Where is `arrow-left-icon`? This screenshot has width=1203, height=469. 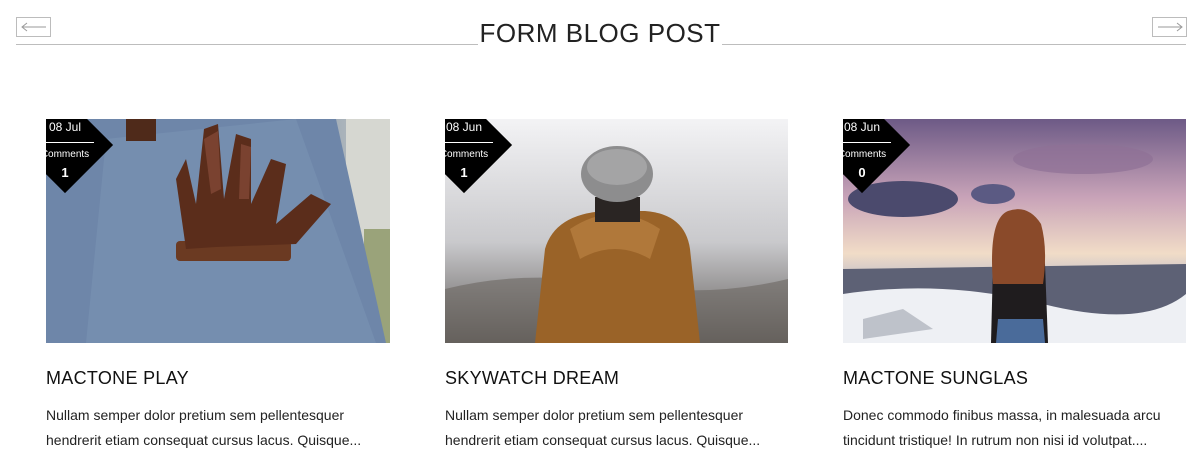
arrow-left-icon is located at coordinates (33, 27).